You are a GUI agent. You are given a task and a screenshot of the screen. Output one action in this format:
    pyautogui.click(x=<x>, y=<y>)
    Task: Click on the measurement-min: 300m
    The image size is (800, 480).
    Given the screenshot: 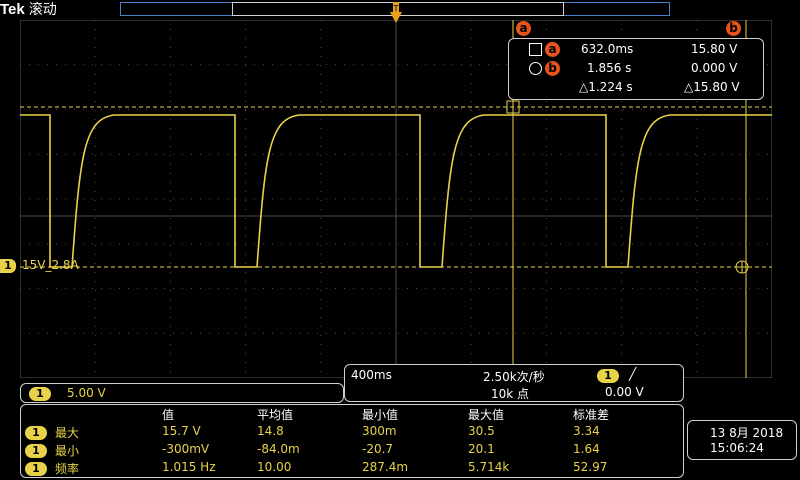 What is the action you would take?
    pyautogui.click(x=379, y=431)
    